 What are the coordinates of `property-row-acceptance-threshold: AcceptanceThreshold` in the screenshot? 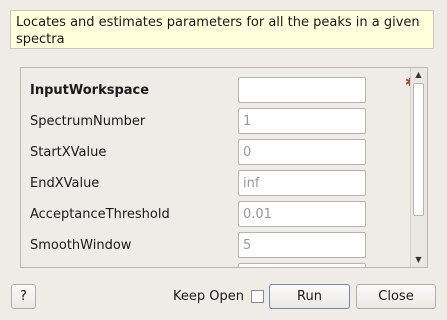 It's located at (216, 215).